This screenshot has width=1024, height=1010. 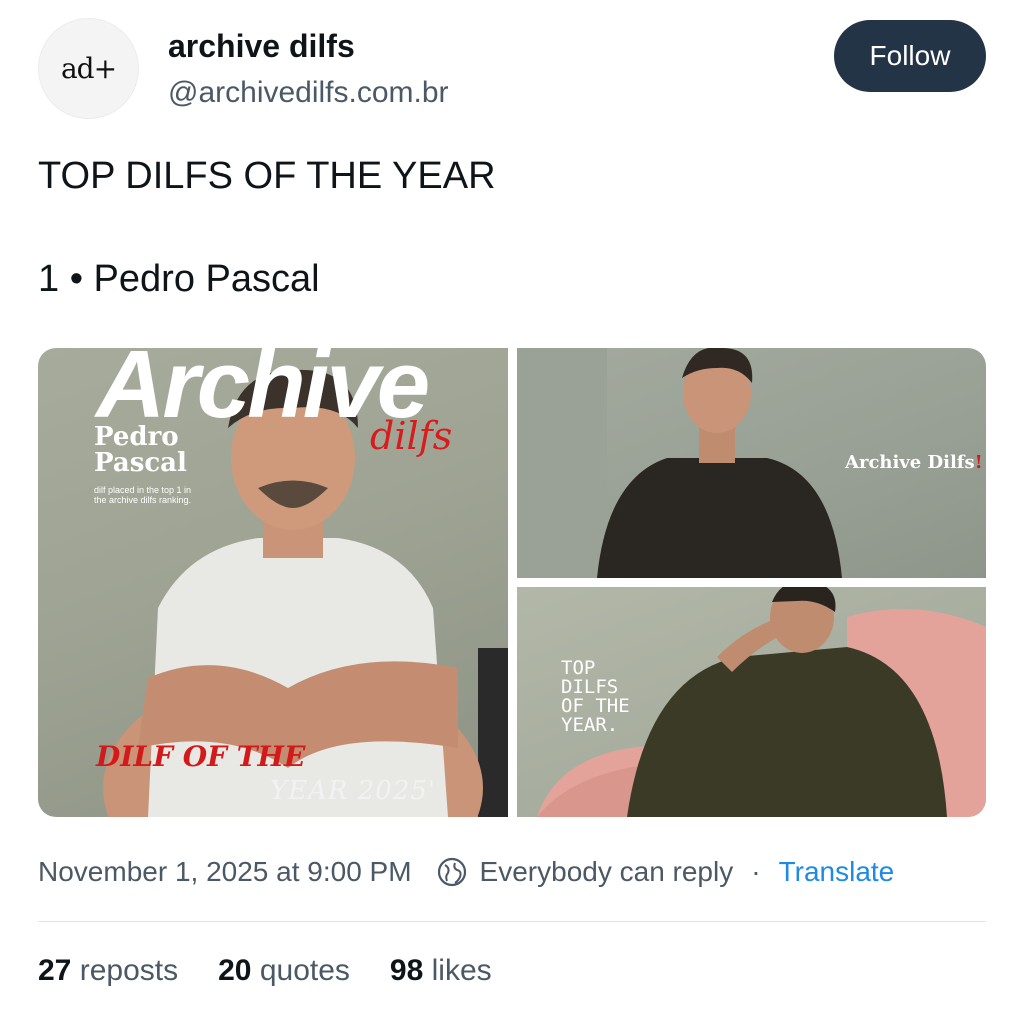 I want to click on avatar-logo: ad+, so click(x=88, y=68).